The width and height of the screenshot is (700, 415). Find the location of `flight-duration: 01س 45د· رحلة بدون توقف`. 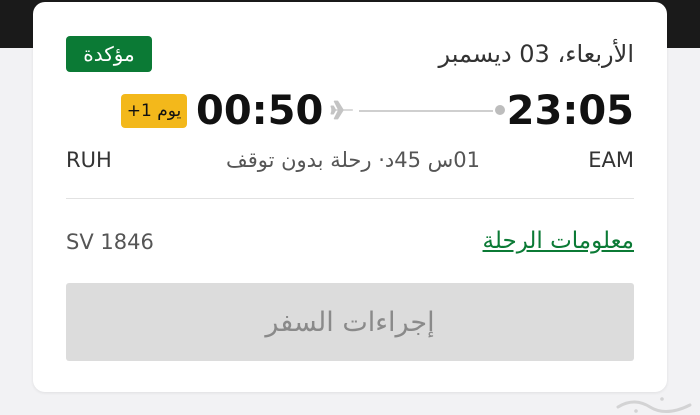

flight-duration: 01س 45د· رحلة بدون توقف is located at coordinates (353, 160).